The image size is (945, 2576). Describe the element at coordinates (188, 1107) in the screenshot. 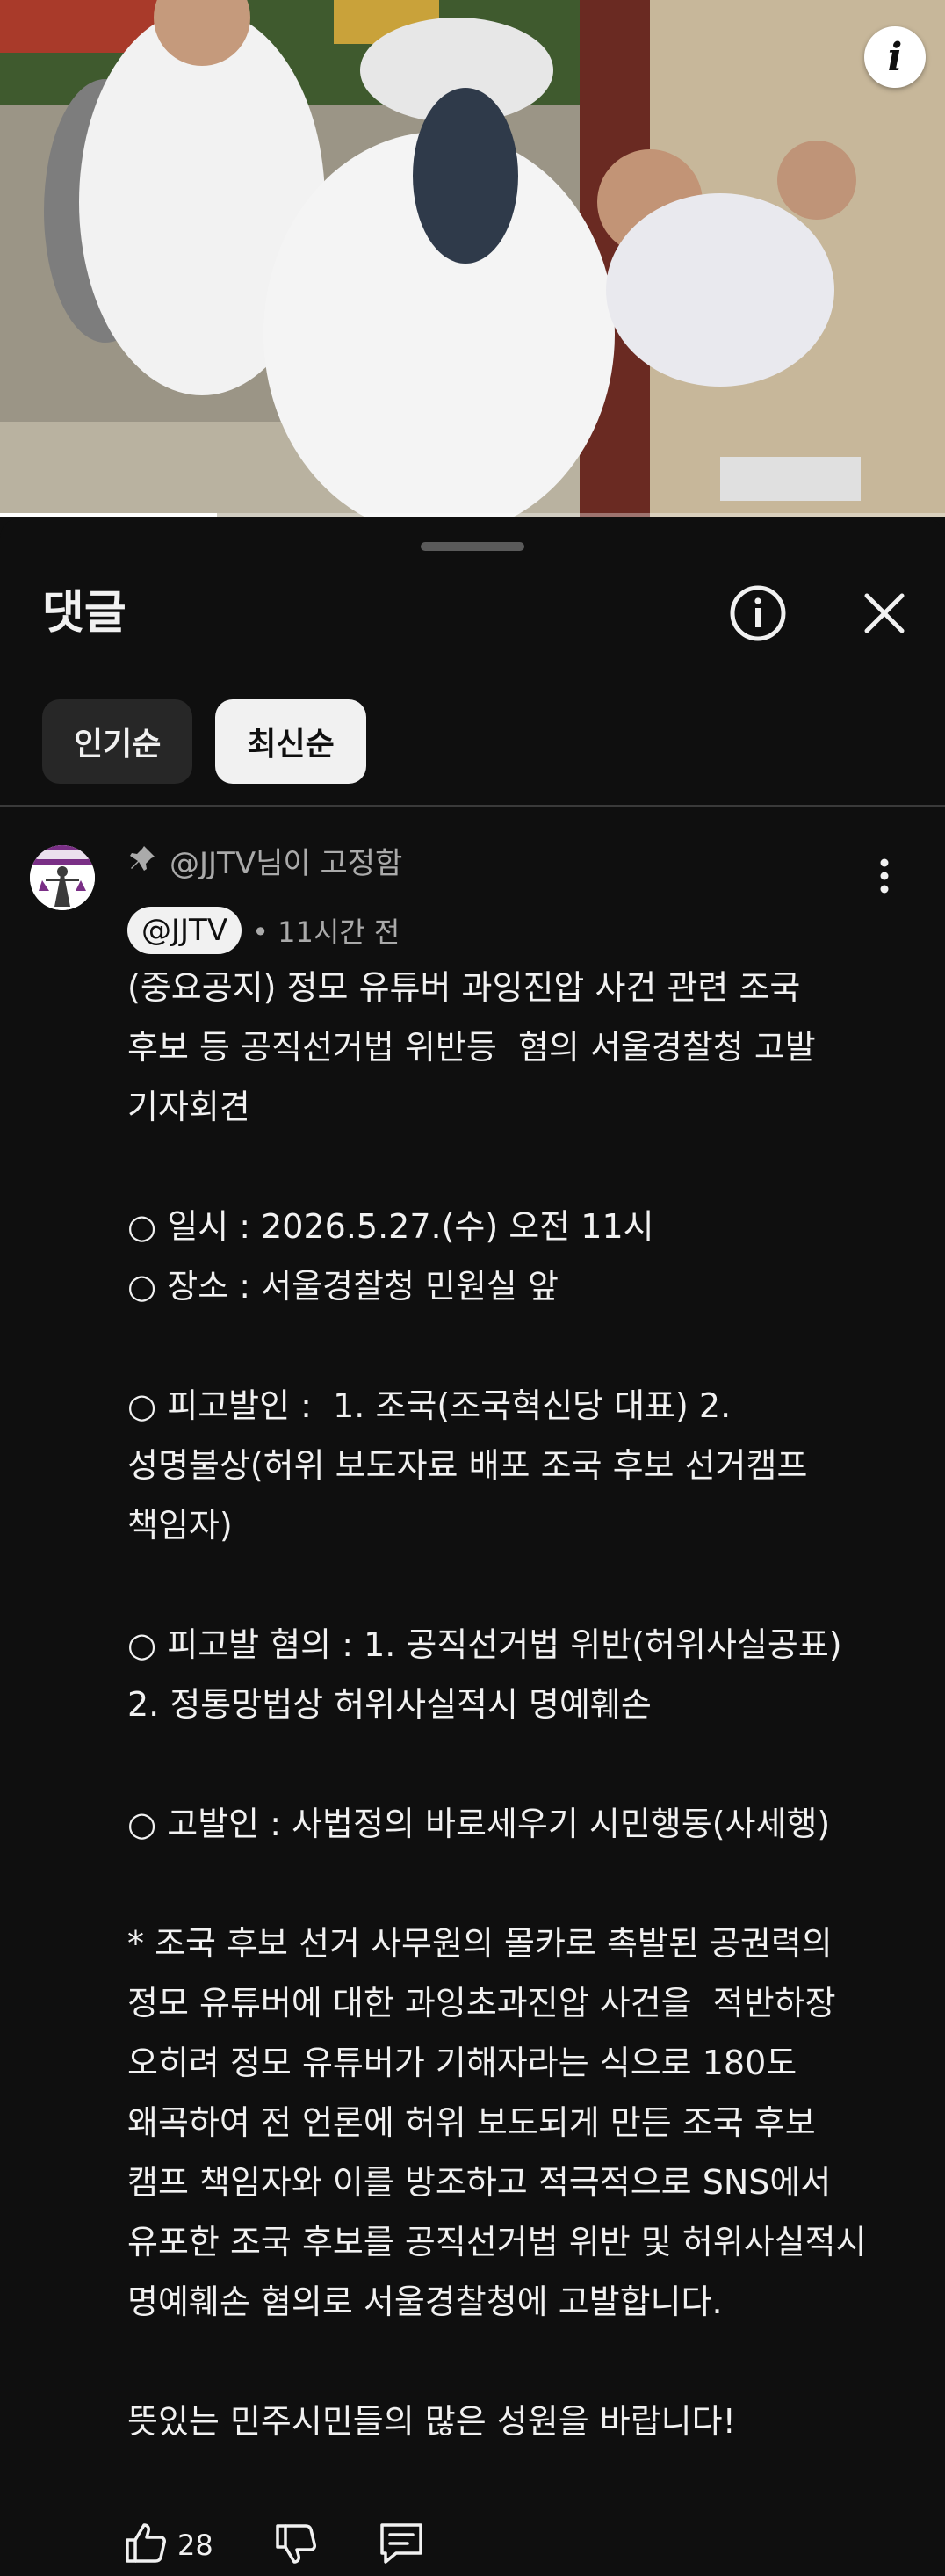

I see `comment-line: 기자회견` at that location.